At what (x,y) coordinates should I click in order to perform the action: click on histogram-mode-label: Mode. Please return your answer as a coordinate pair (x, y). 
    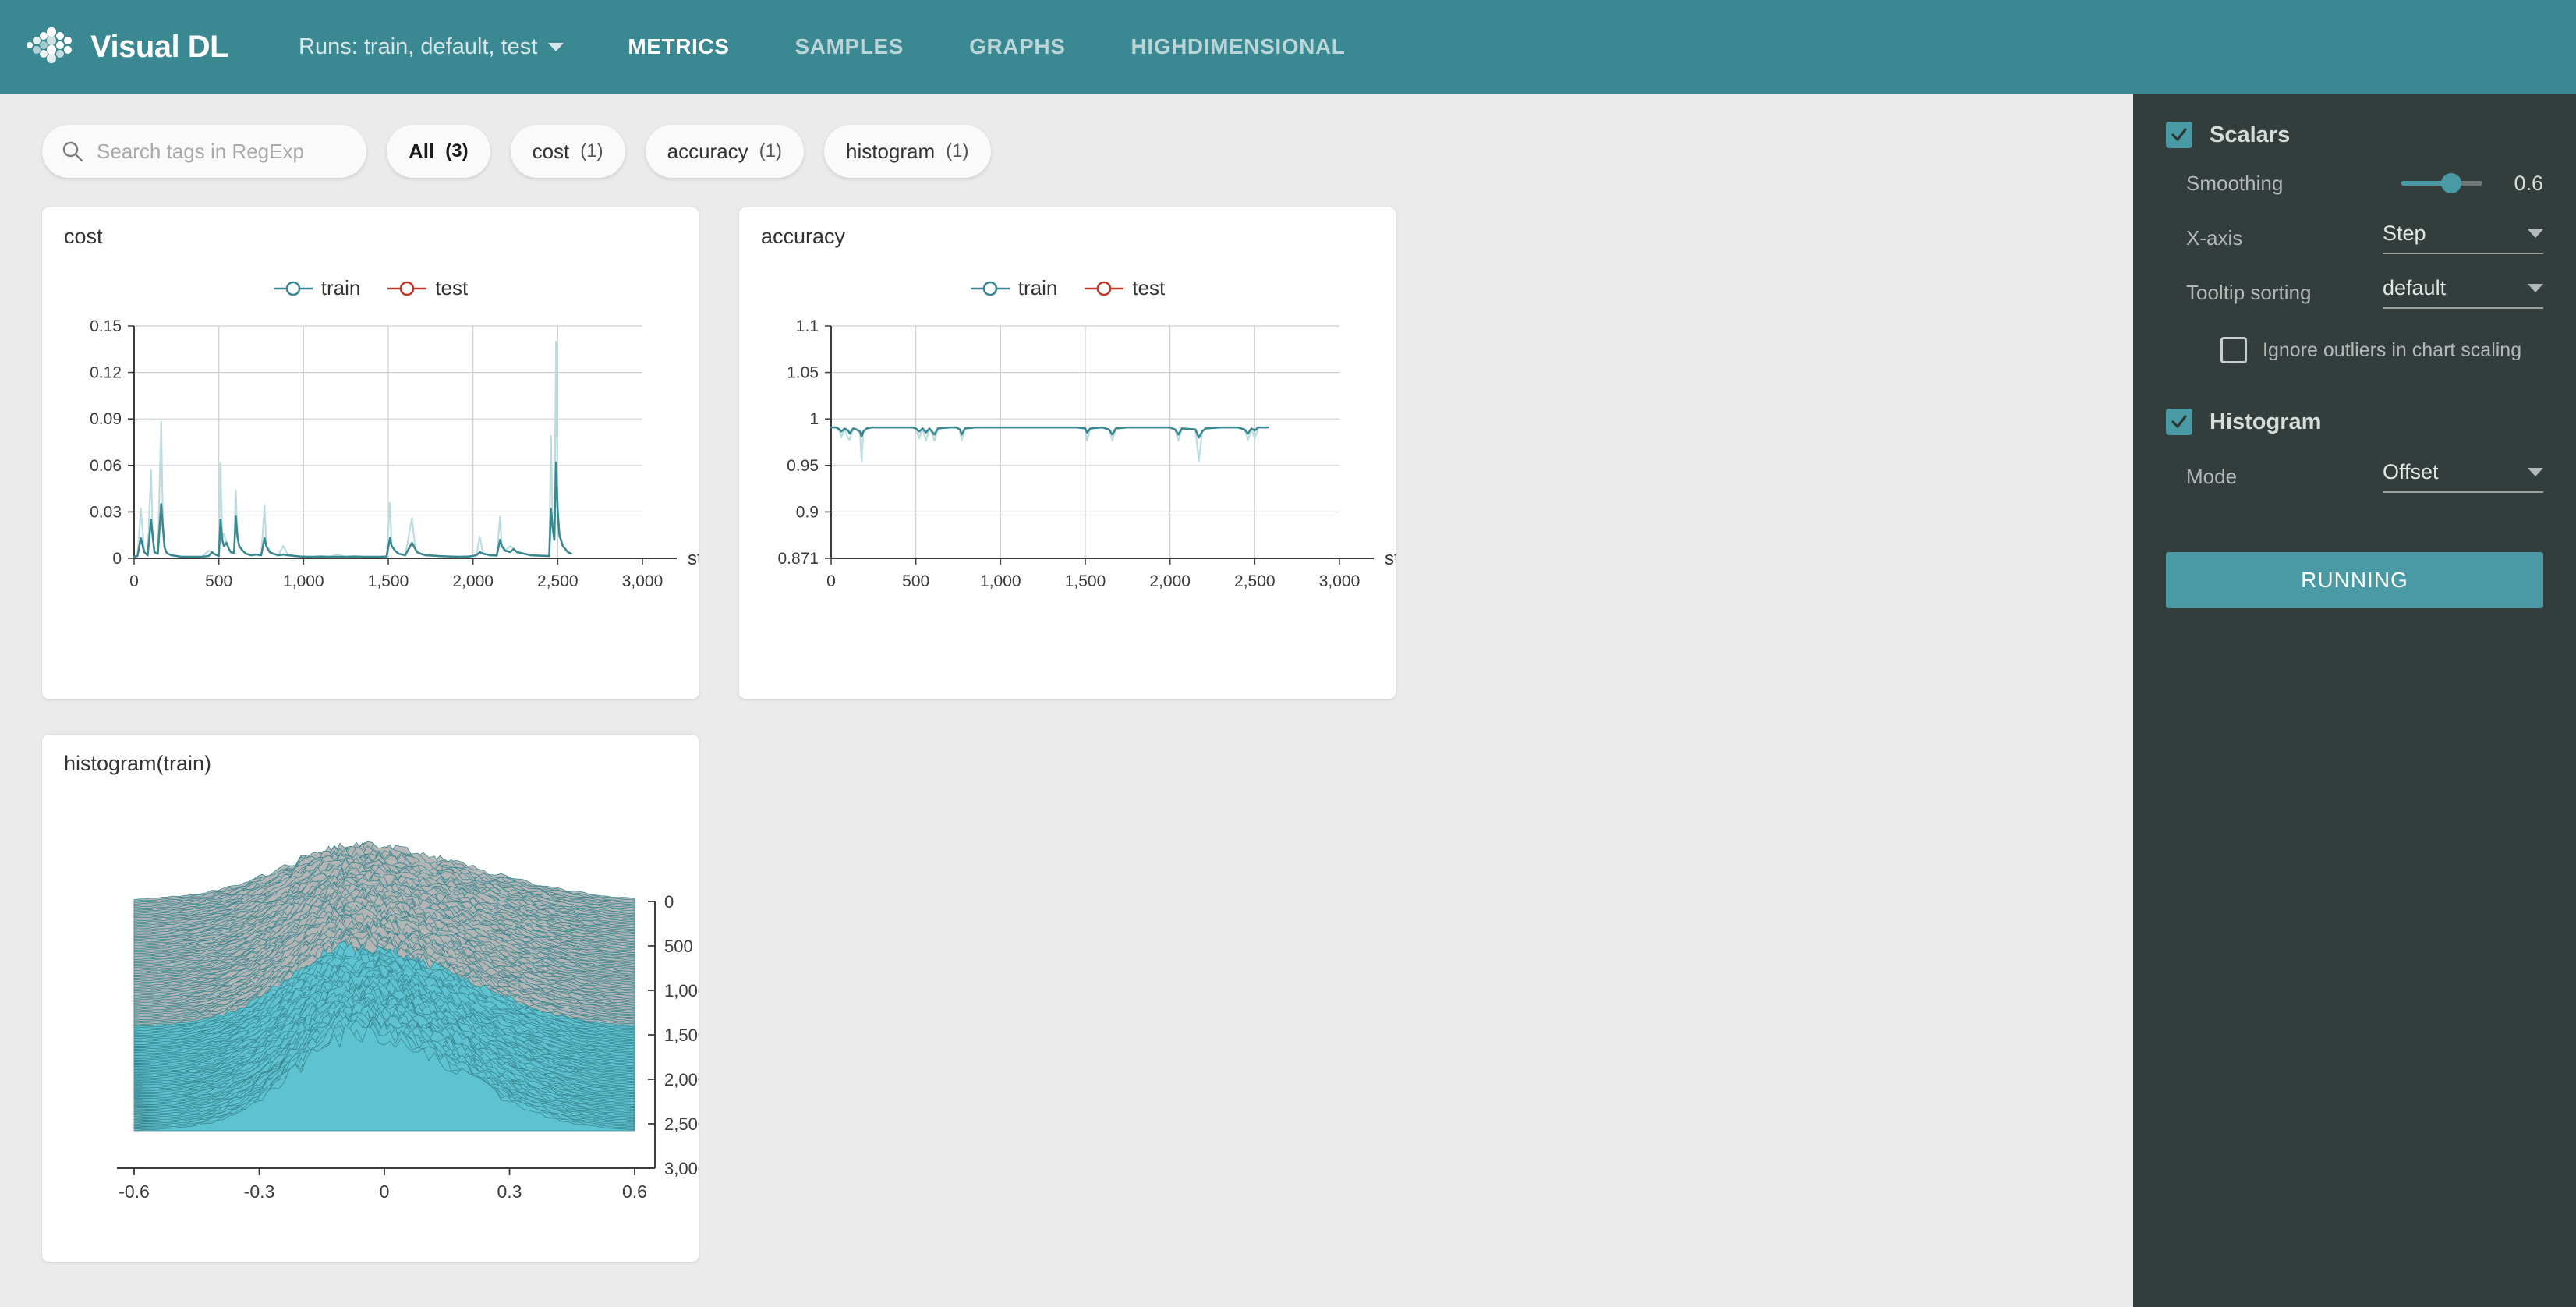
    Looking at the image, I should click on (2212, 476).